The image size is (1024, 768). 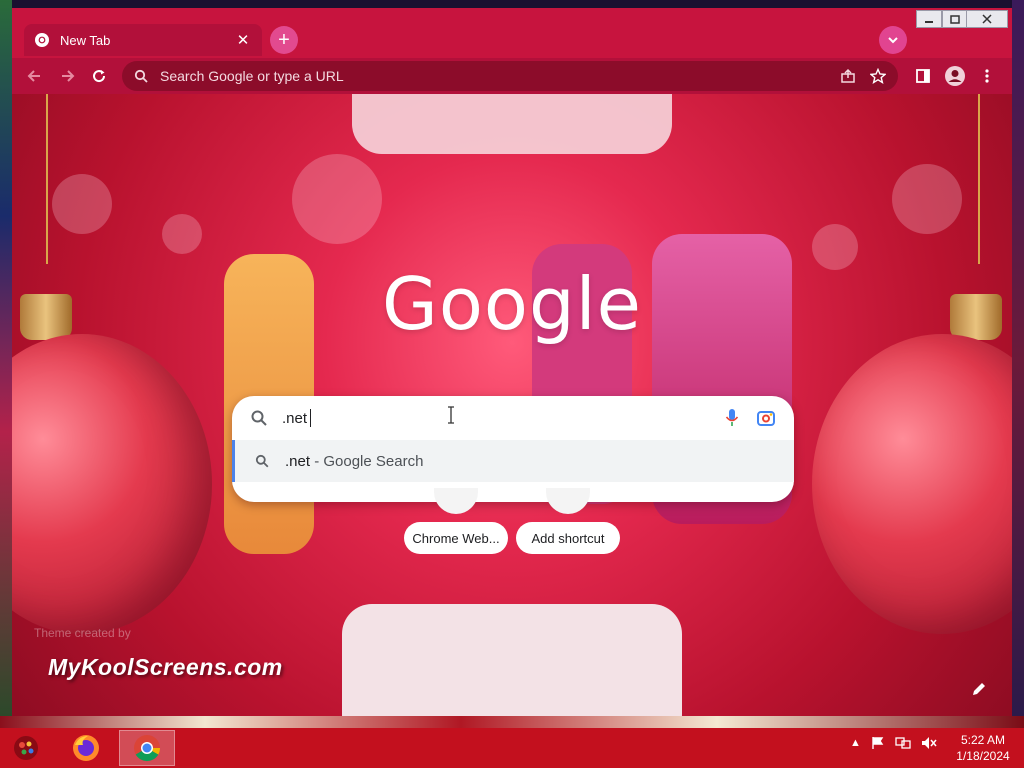 I want to click on arrow-right-icon, so click(x=68, y=76).